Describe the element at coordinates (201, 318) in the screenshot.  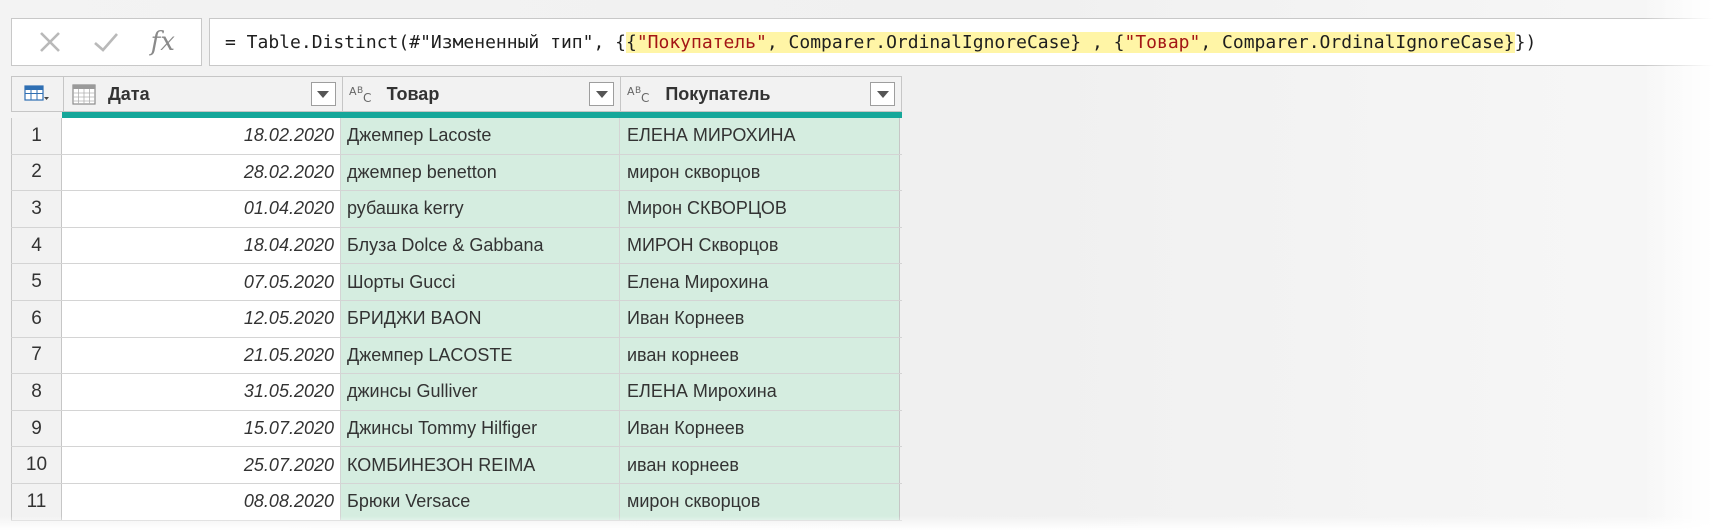
I see `cell-date: 12.05.2020` at that location.